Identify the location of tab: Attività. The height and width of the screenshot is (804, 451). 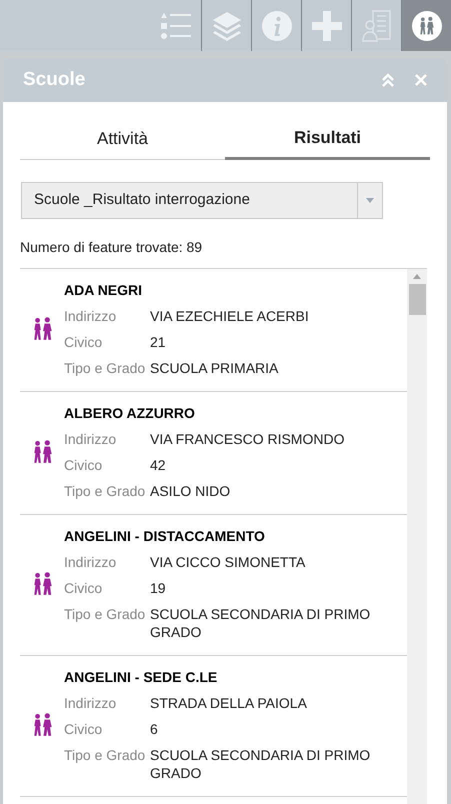
(122, 142).